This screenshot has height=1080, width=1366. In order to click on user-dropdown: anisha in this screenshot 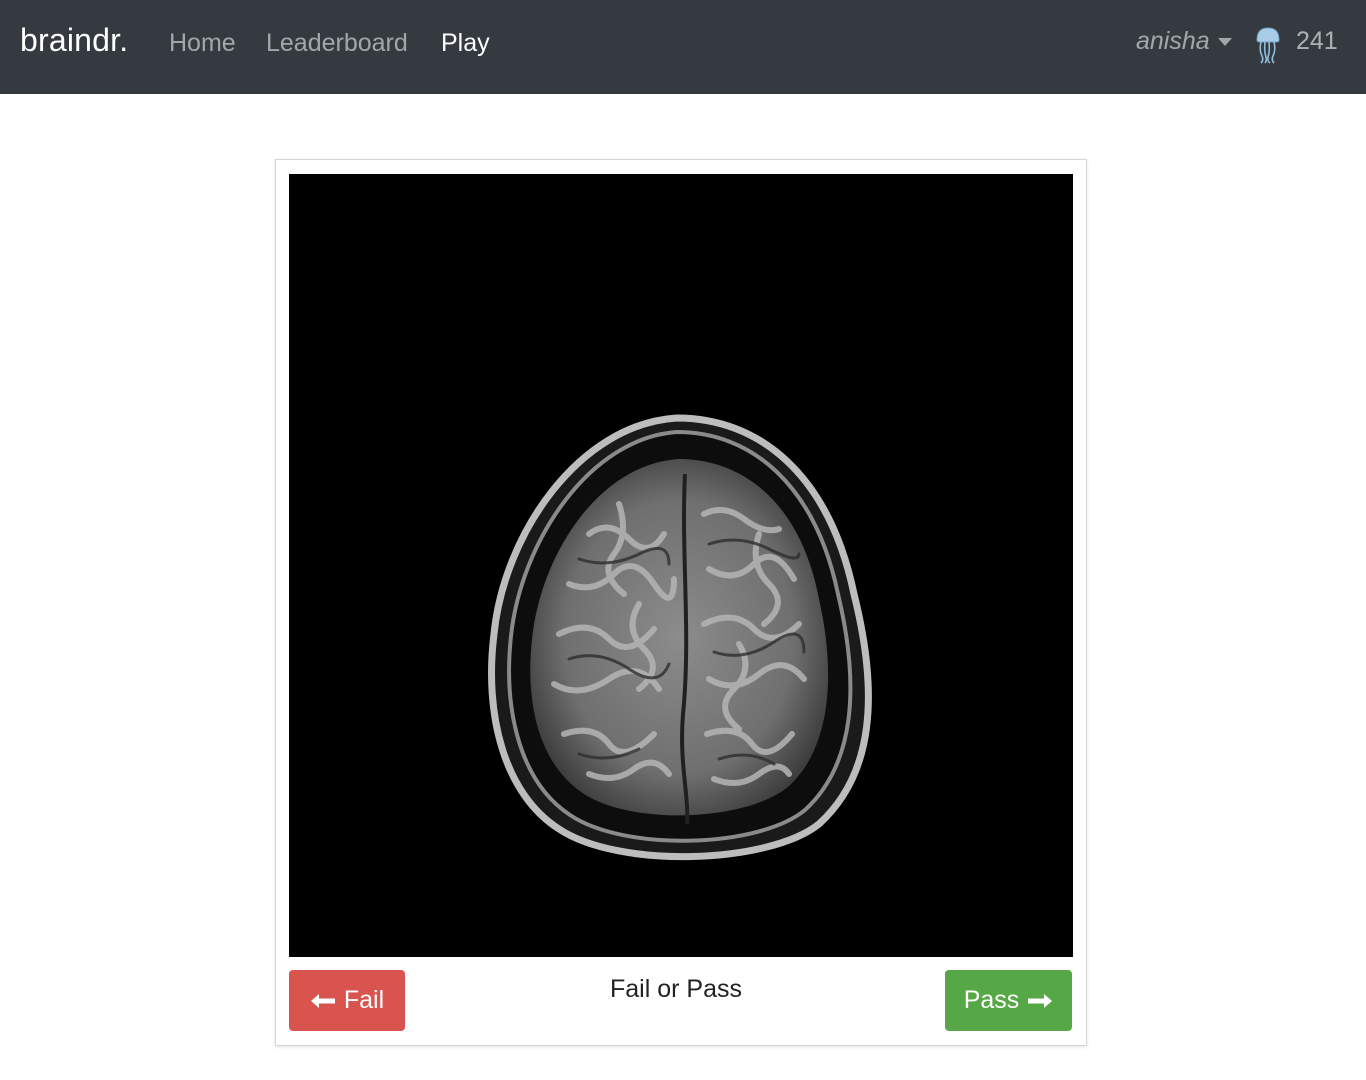, I will do `click(1184, 41)`.